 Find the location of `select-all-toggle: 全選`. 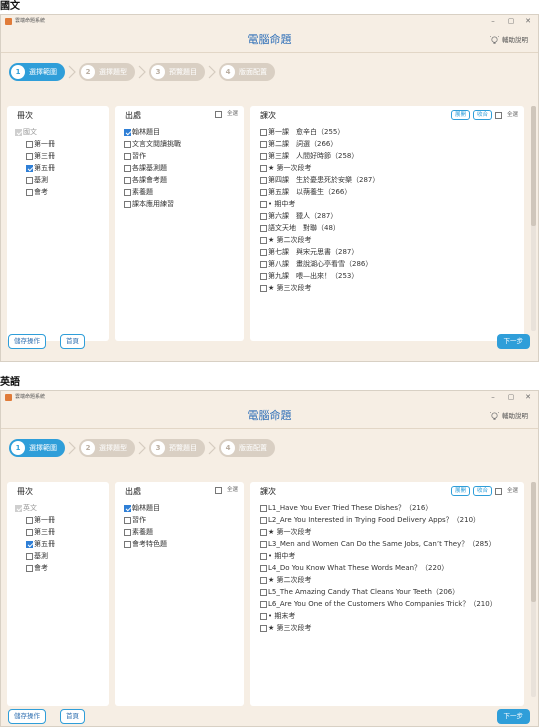

select-all-toggle: 全選 is located at coordinates (226, 490).